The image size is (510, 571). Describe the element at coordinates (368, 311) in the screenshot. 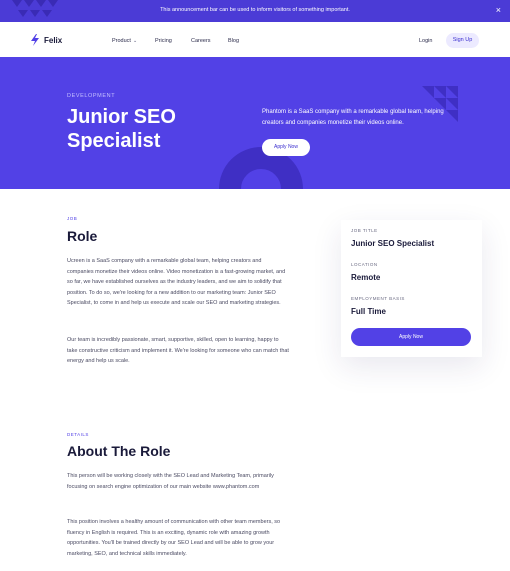

I see `employment-value: Full Time` at that location.